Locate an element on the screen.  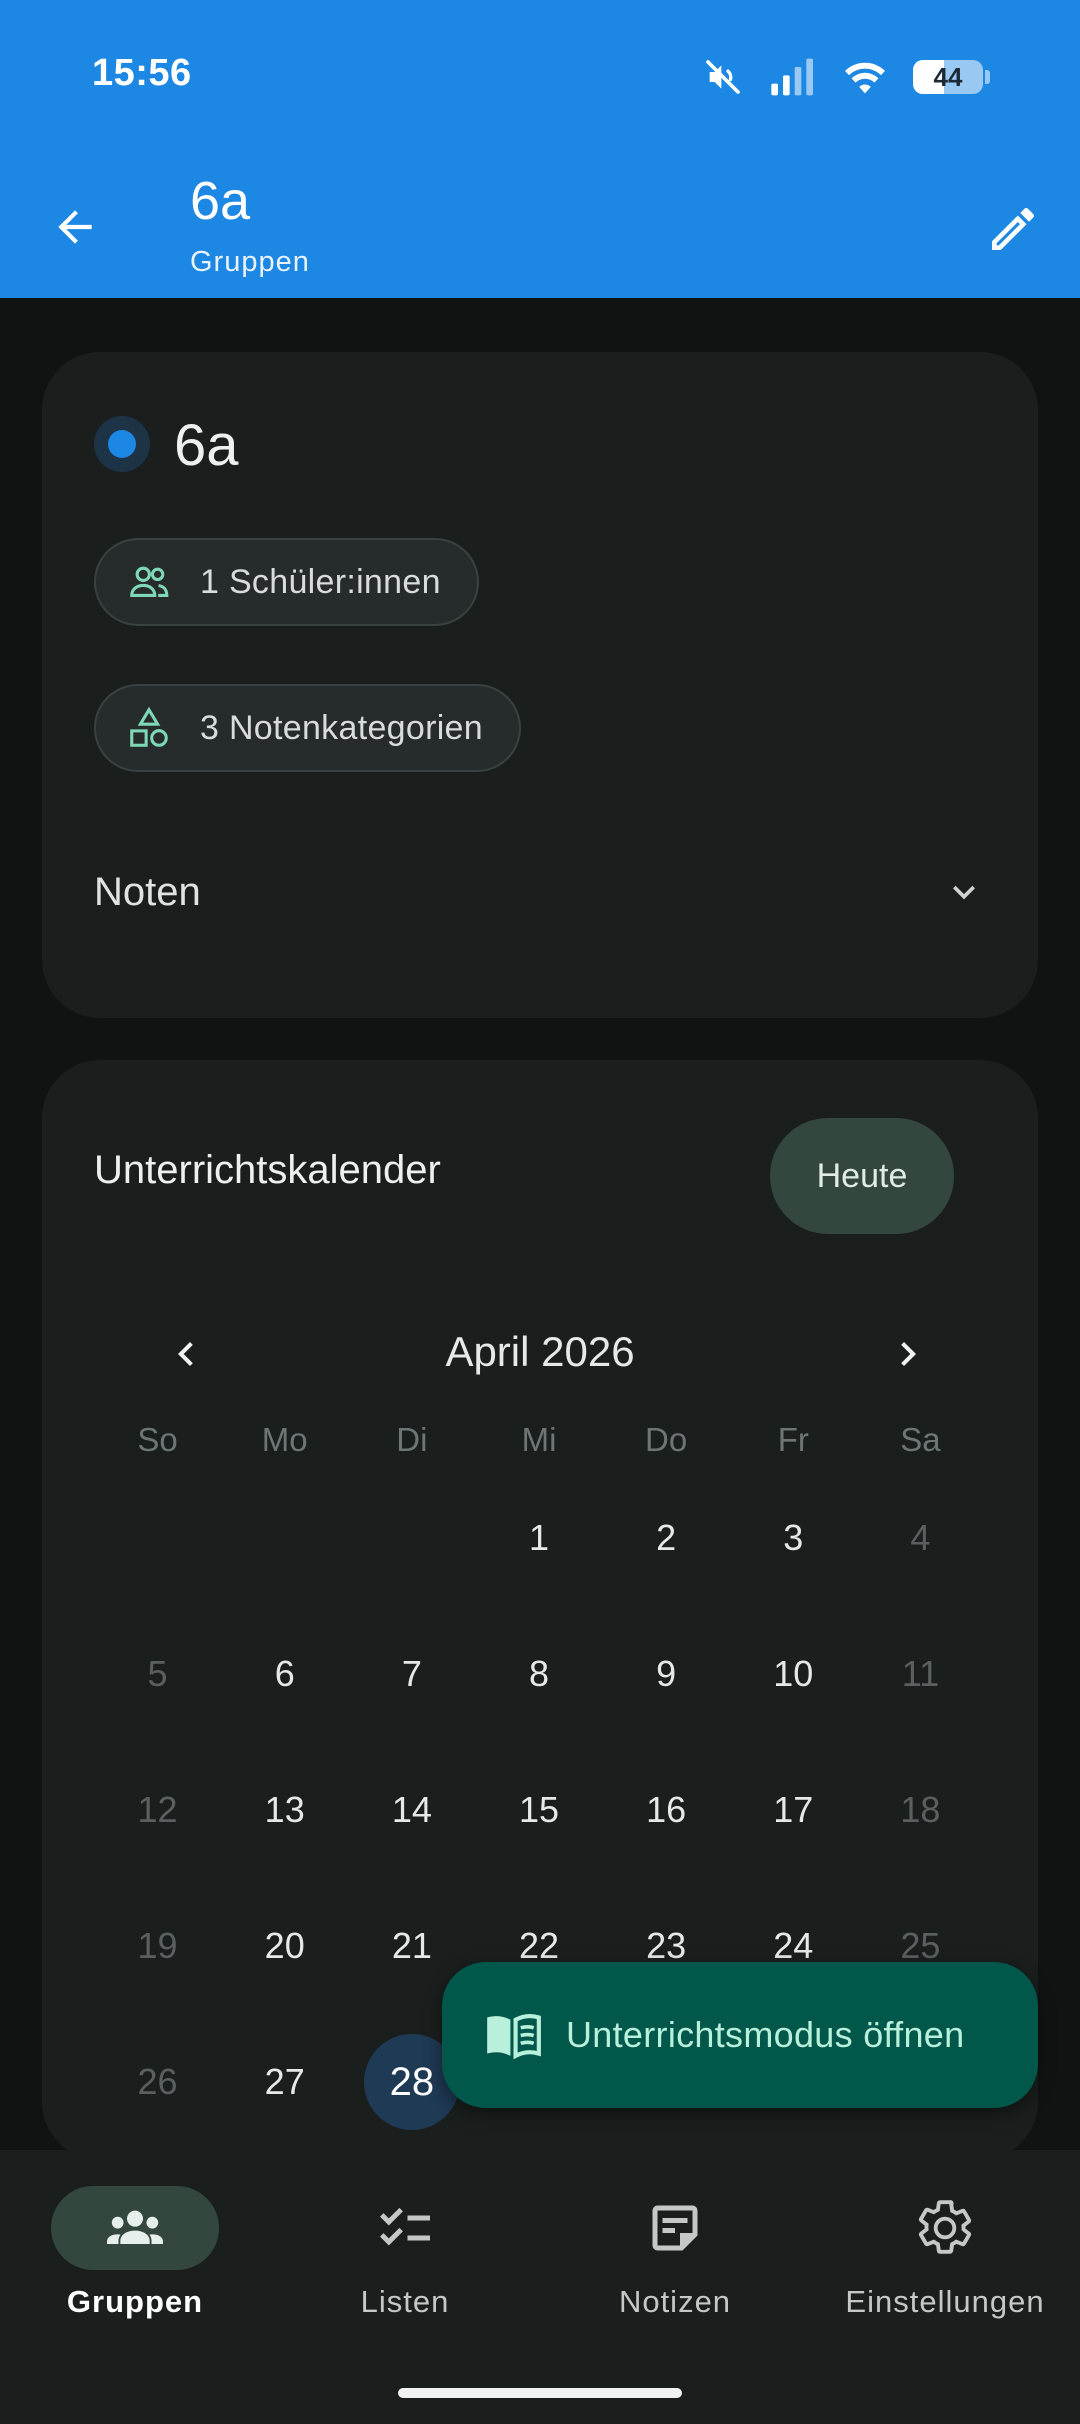
nav-groups-label: Gruppen is located at coordinates (135, 2301).